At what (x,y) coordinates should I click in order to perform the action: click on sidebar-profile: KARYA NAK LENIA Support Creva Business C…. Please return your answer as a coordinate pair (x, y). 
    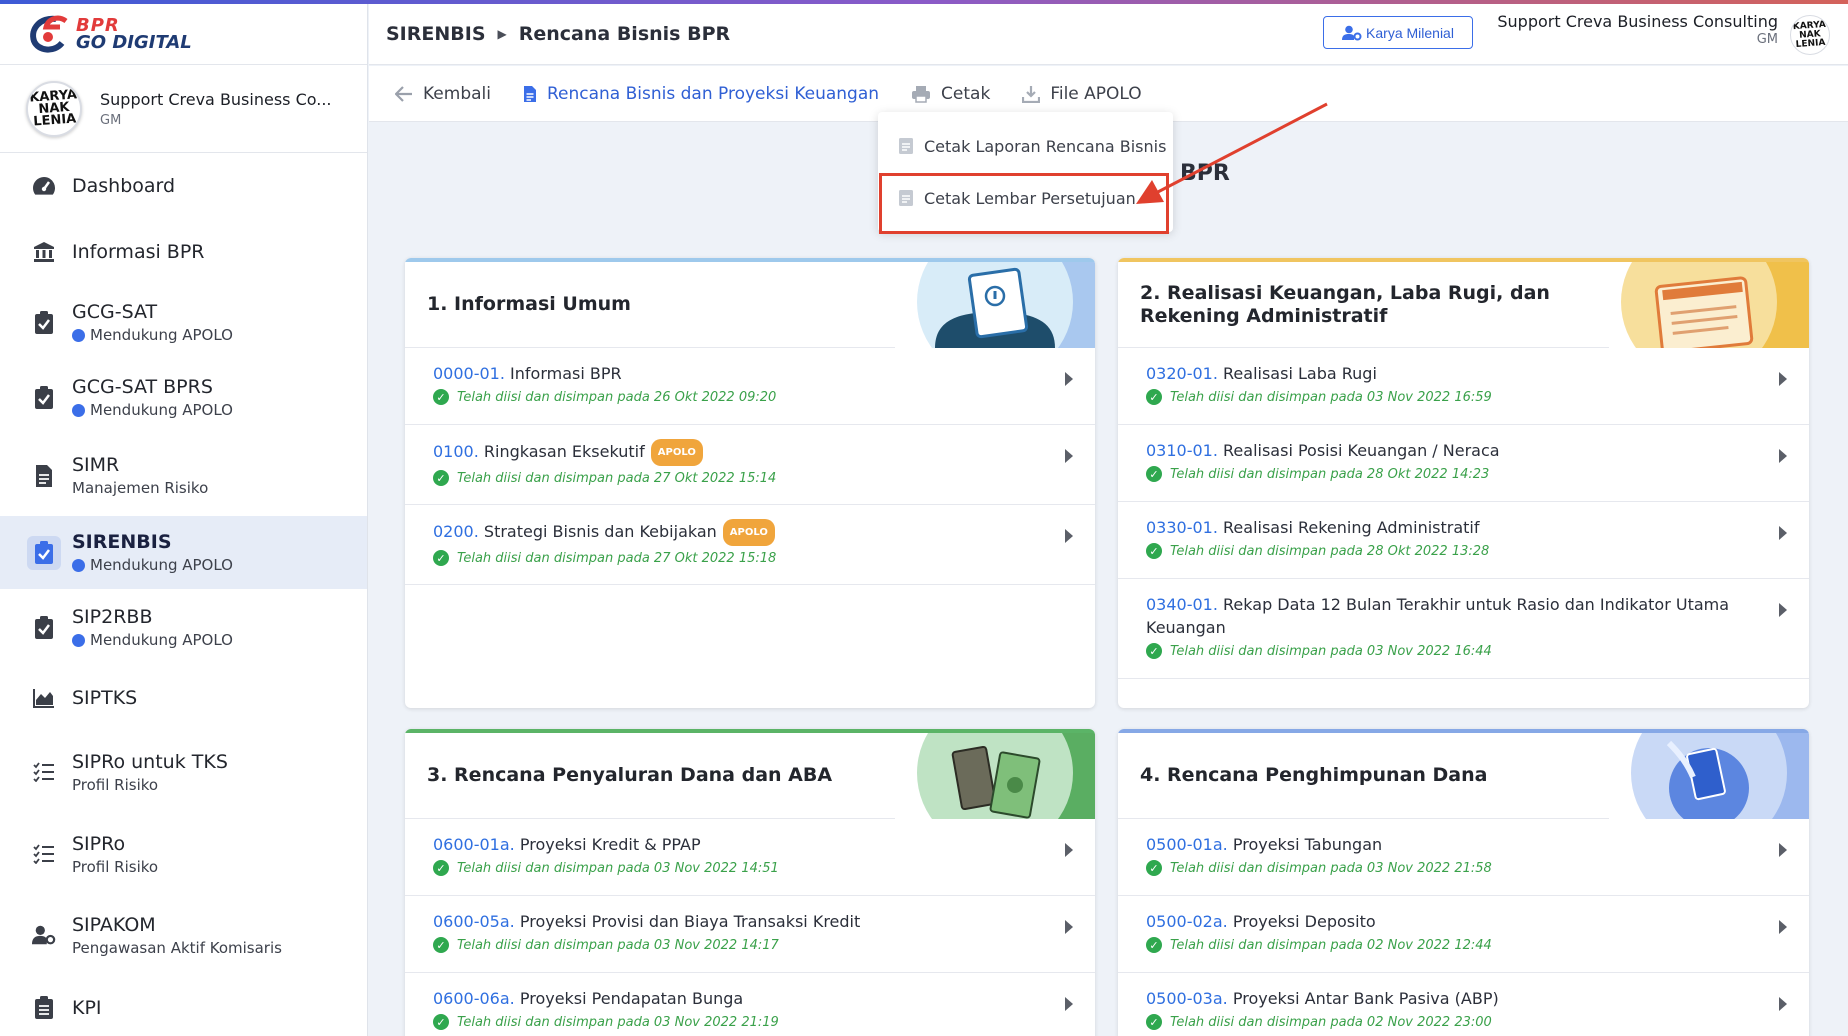
    Looking at the image, I should click on (183, 109).